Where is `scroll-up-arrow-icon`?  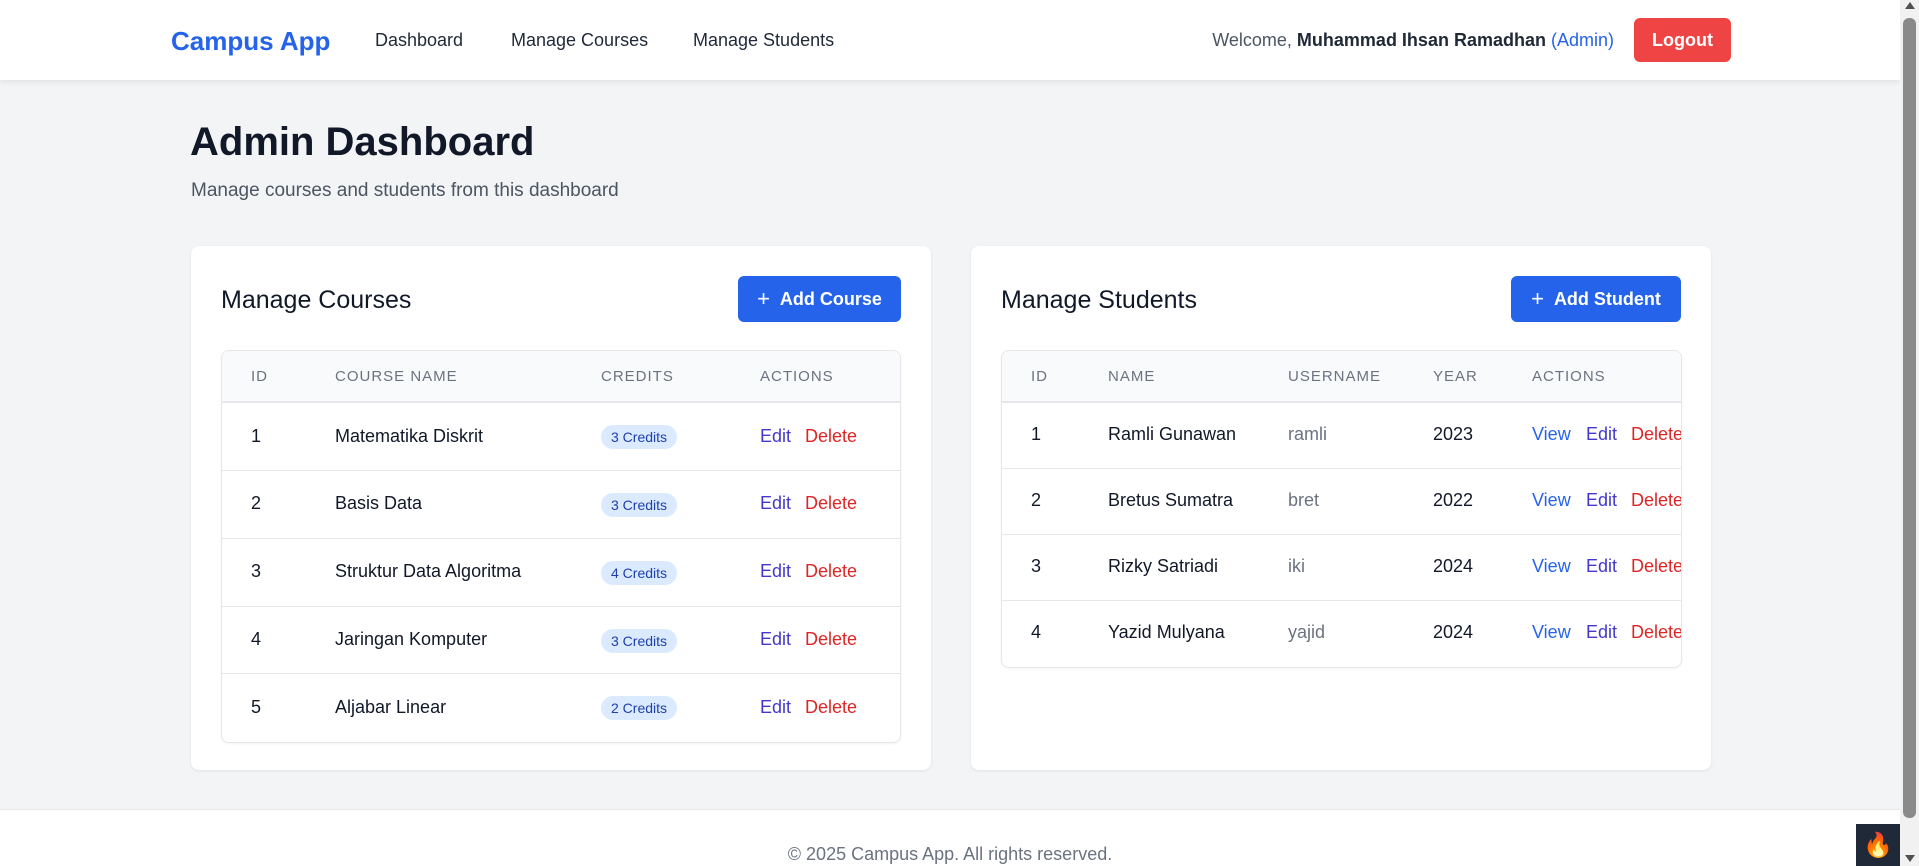
scroll-up-arrow-icon is located at coordinates (1910, 5).